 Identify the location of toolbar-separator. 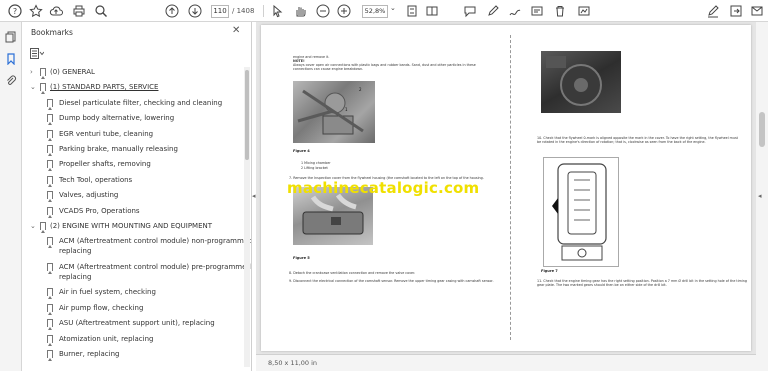
(263, 11).